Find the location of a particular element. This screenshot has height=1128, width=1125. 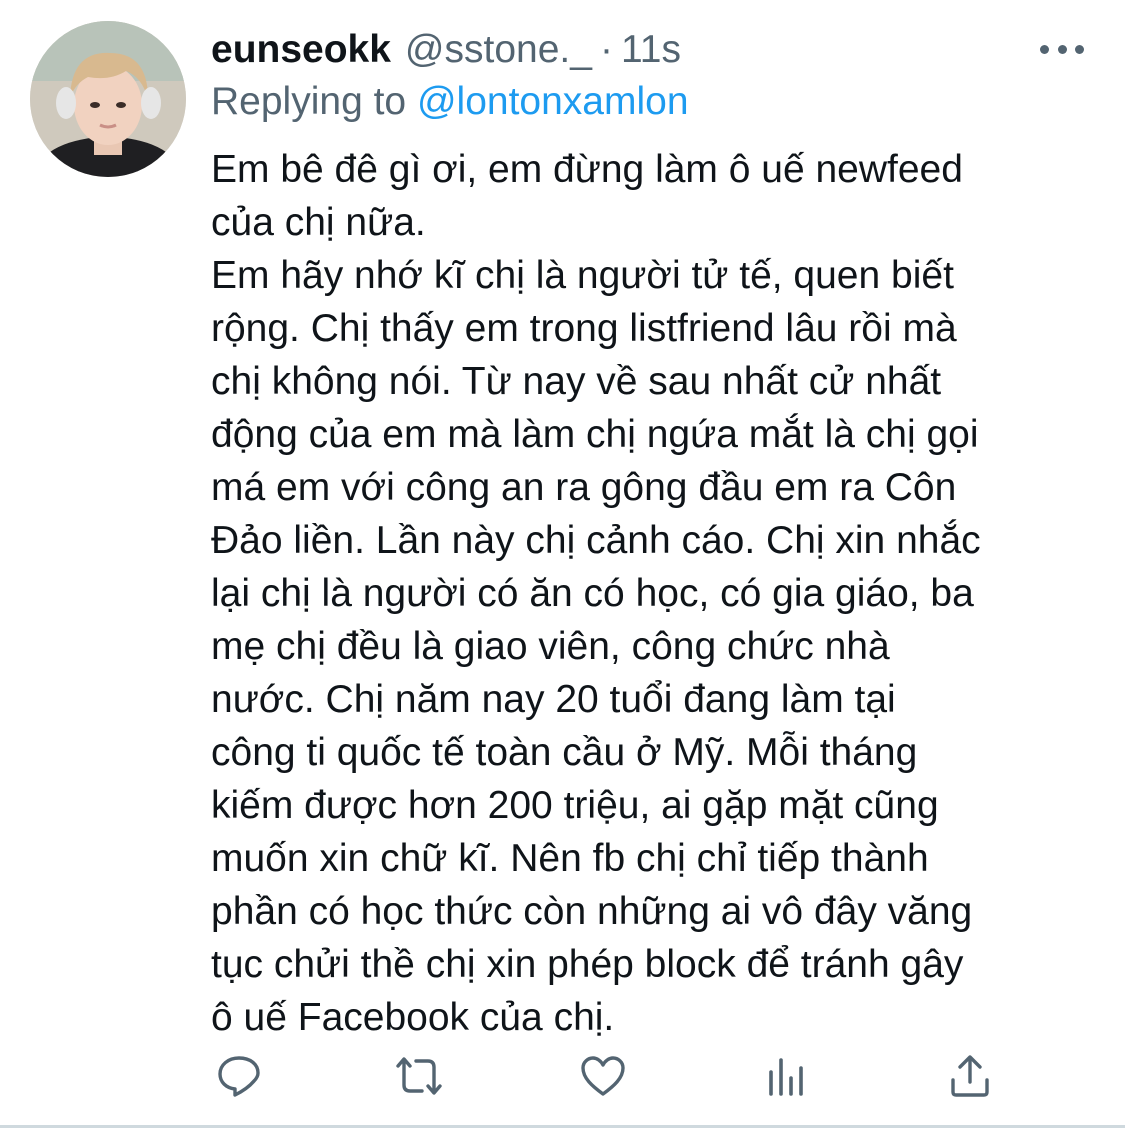

replying-to: Replying to @lontonxamlon is located at coordinates (450, 102).